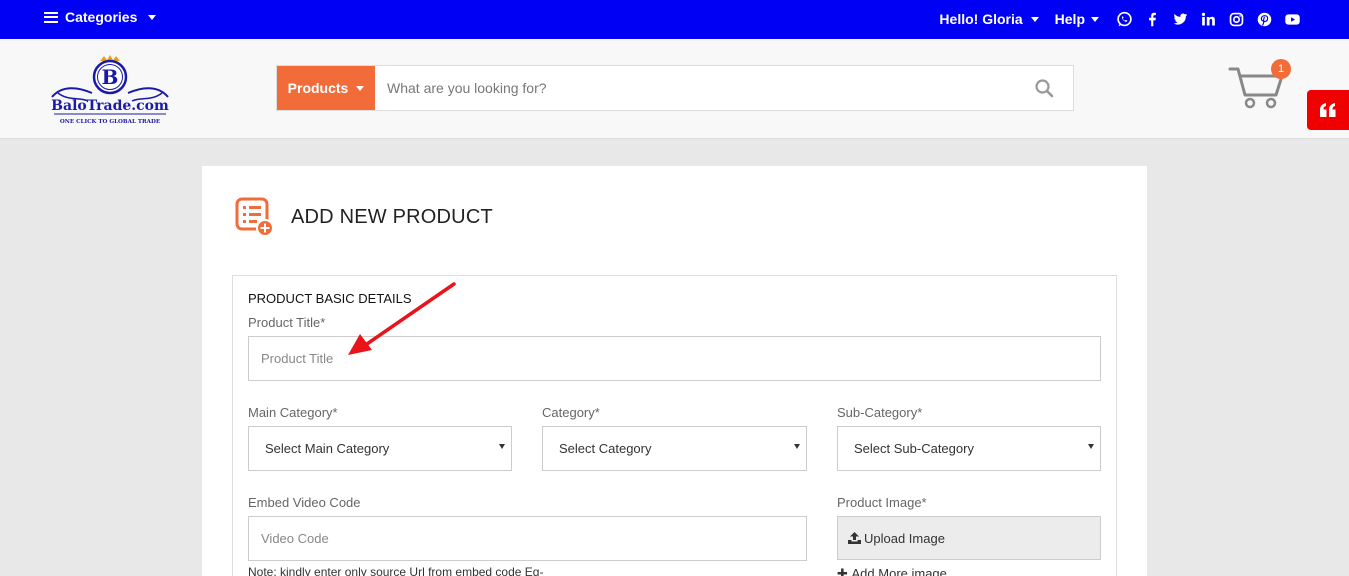 Image resolution: width=1349 pixels, height=576 pixels. What do you see at coordinates (1264, 19) in the screenshot?
I see `pinterest-icon` at bounding box center [1264, 19].